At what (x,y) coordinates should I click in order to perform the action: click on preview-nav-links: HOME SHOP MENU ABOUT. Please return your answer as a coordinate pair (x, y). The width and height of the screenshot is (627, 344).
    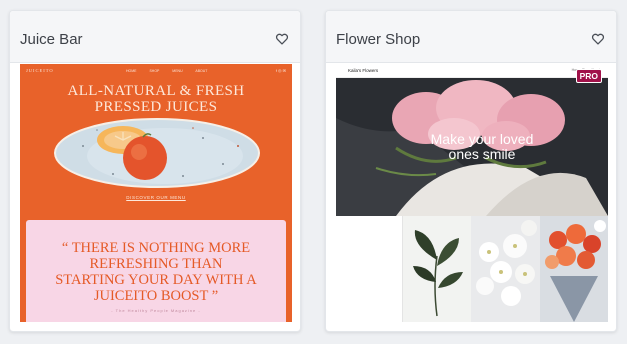
    Looking at the image, I should click on (167, 71).